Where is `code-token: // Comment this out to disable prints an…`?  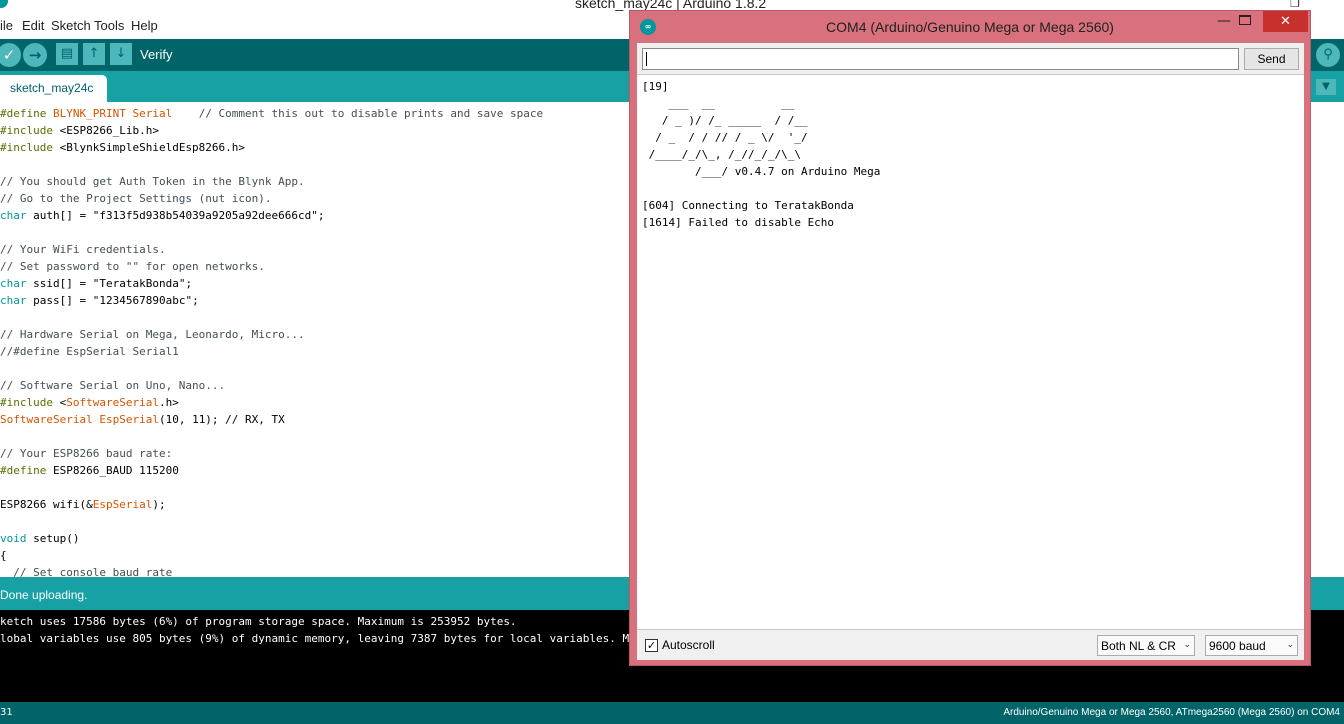 code-token: // Comment this out to disable prints an… is located at coordinates (358, 113).